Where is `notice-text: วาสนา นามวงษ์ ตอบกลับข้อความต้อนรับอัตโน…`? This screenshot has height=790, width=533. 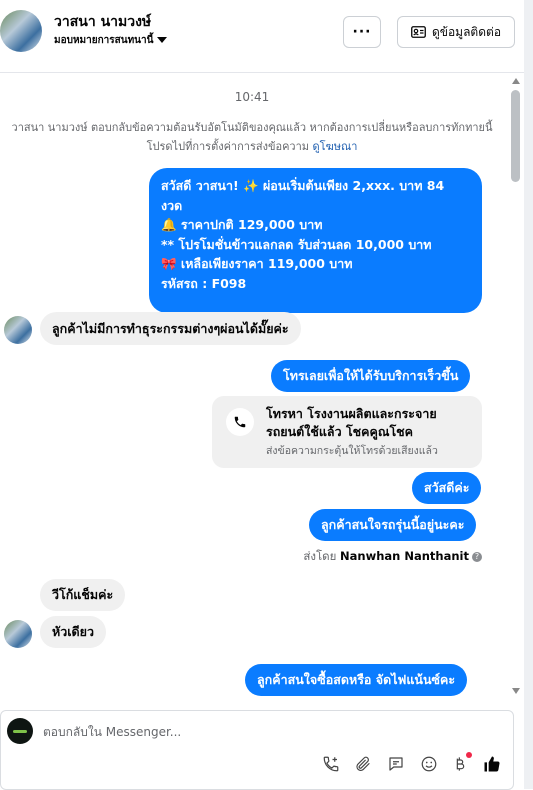
notice-text: วาสนา นามวงษ์ ตอบกลับข้อความต้อนรับอัตโน… is located at coordinates (252, 137).